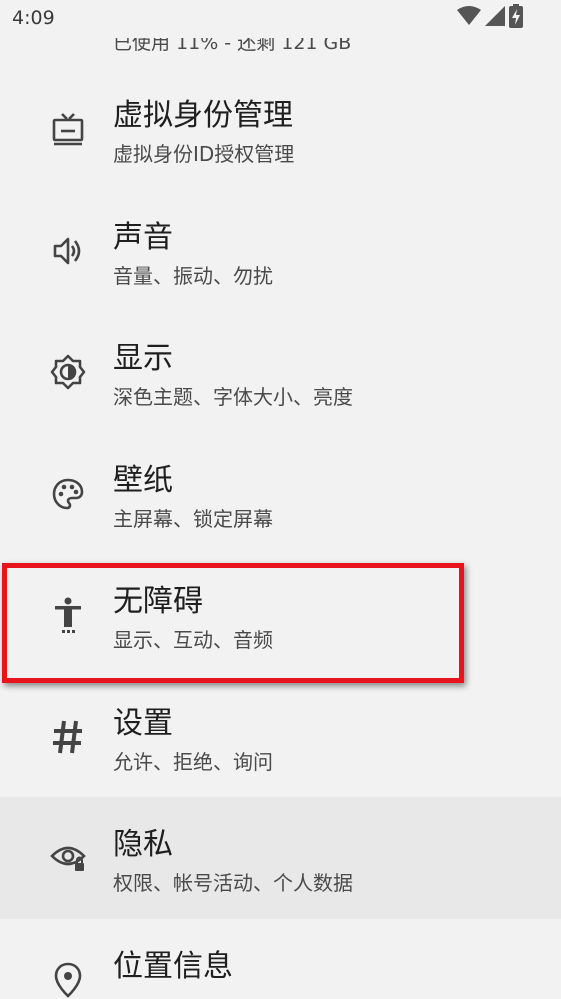  Describe the element at coordinates (233, 397) in the screenshot. I see `settings-item-summary: 深色主题、字体大小、亮度` at that location.